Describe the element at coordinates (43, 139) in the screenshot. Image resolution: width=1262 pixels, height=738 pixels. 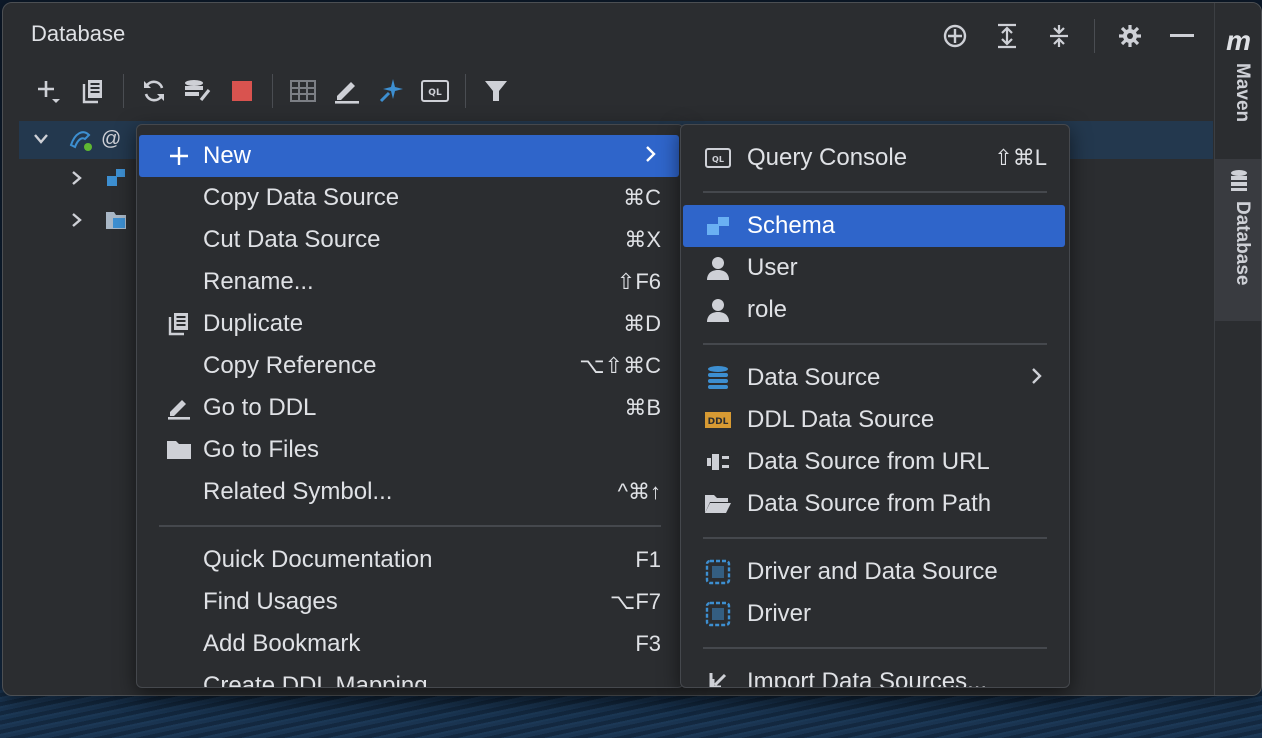
I see `chevron-down-icon` at that location.